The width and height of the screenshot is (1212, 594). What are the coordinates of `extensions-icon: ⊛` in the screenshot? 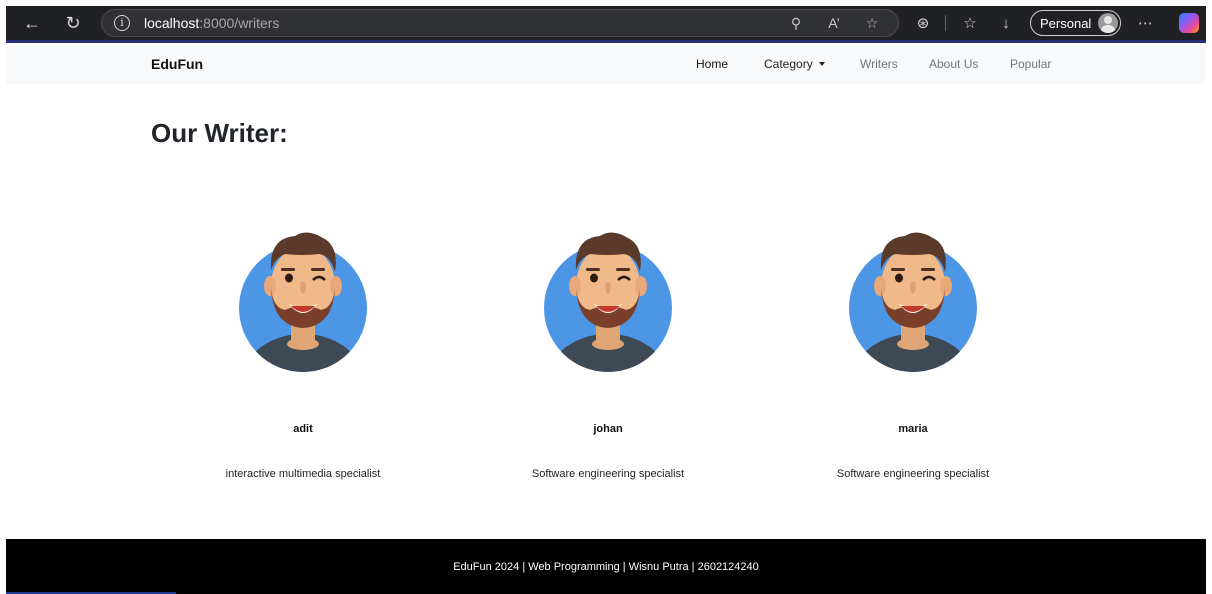 It's located at (923, 23).